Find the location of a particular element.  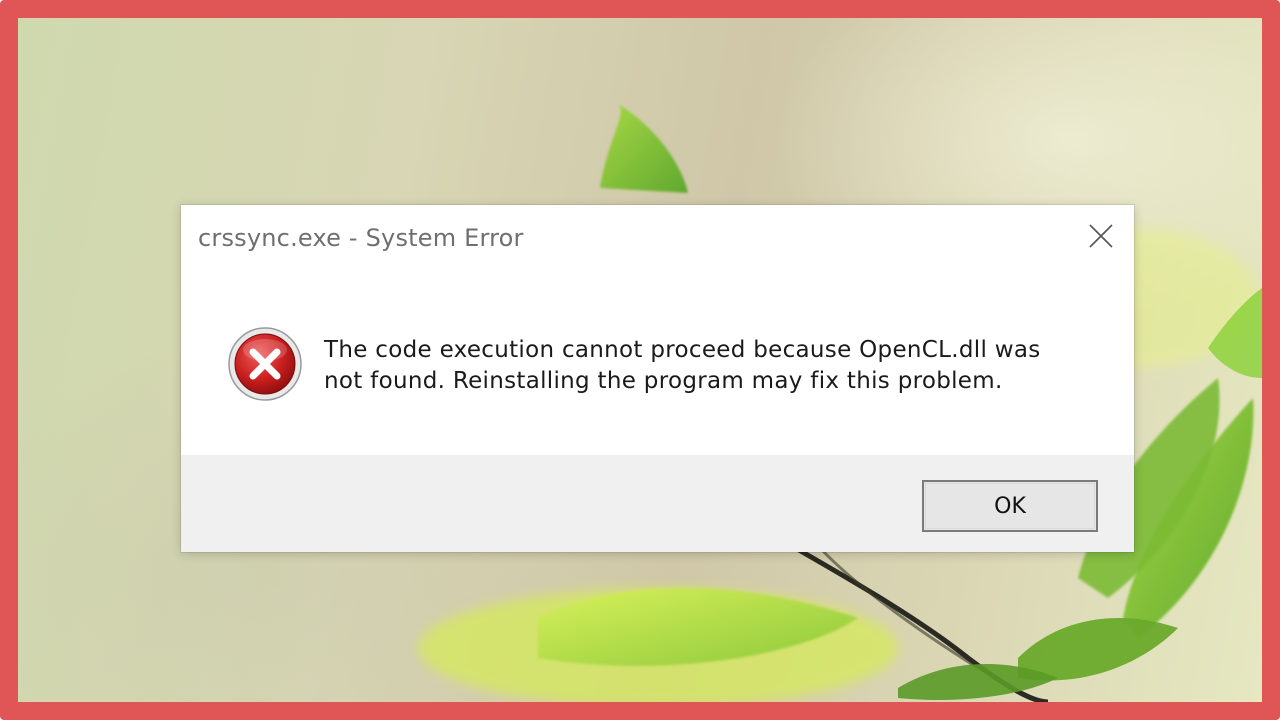

close-button is located at coordinates (1101, 236).